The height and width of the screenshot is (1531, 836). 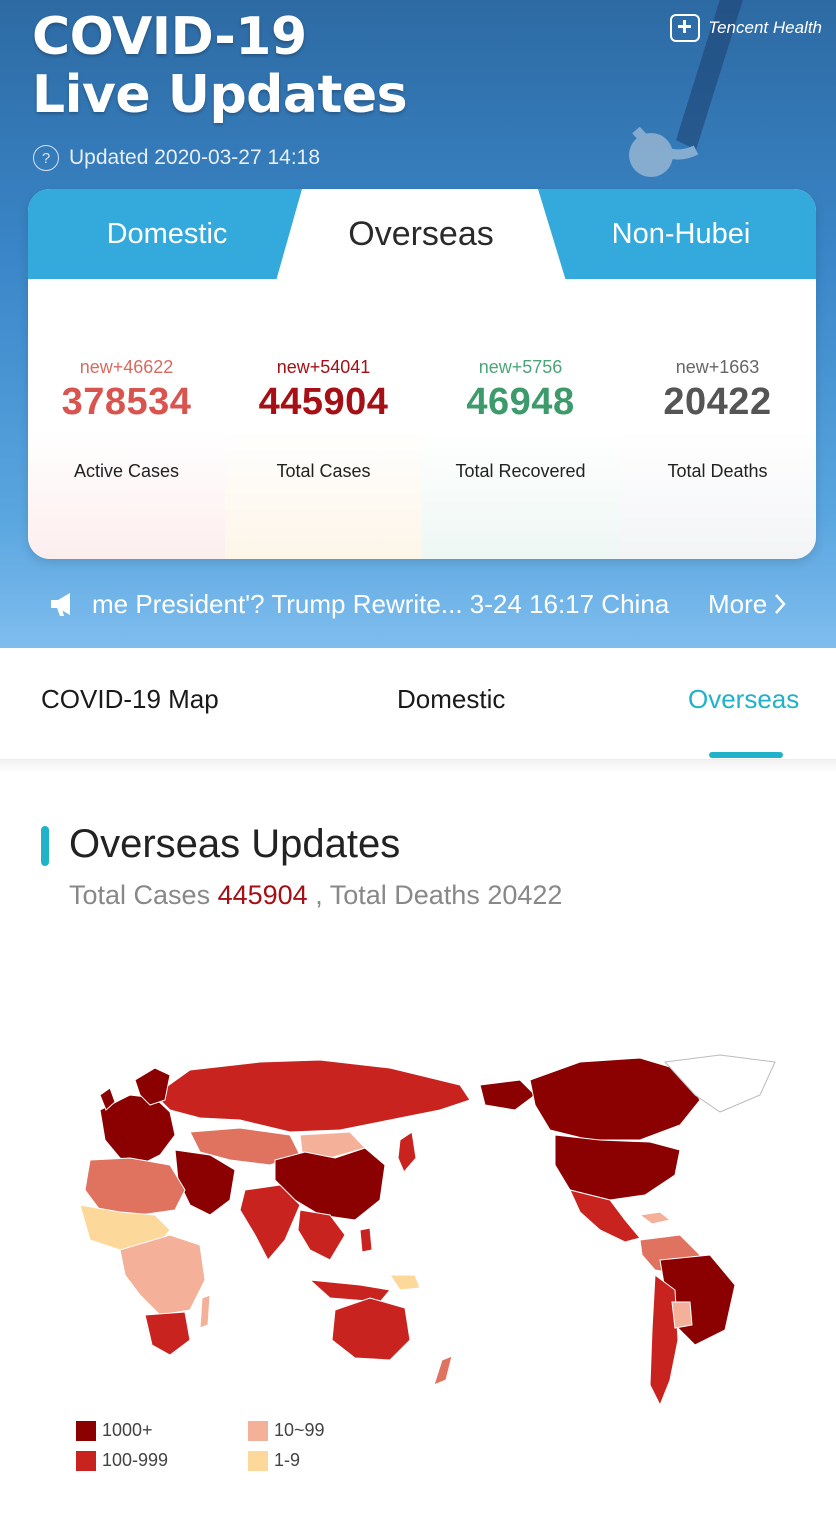 What do you see at coordinates (46, 158) in the screenshot?
I see `question-icon: ?` at bounding box center [46, 158].